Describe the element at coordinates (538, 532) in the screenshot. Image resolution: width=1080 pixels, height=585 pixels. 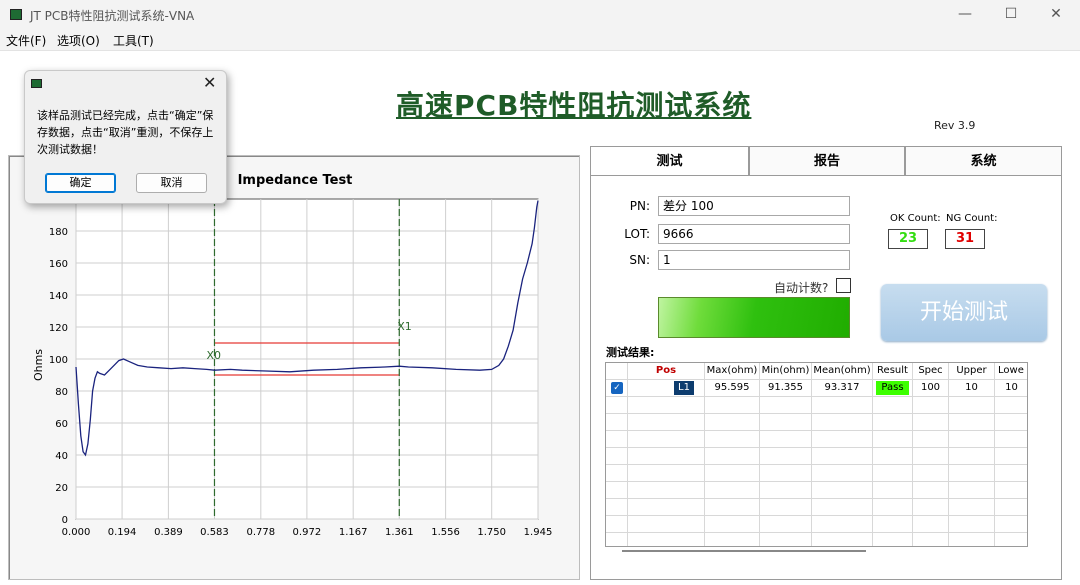
I see `x-tick-label: 1.945` at that location.